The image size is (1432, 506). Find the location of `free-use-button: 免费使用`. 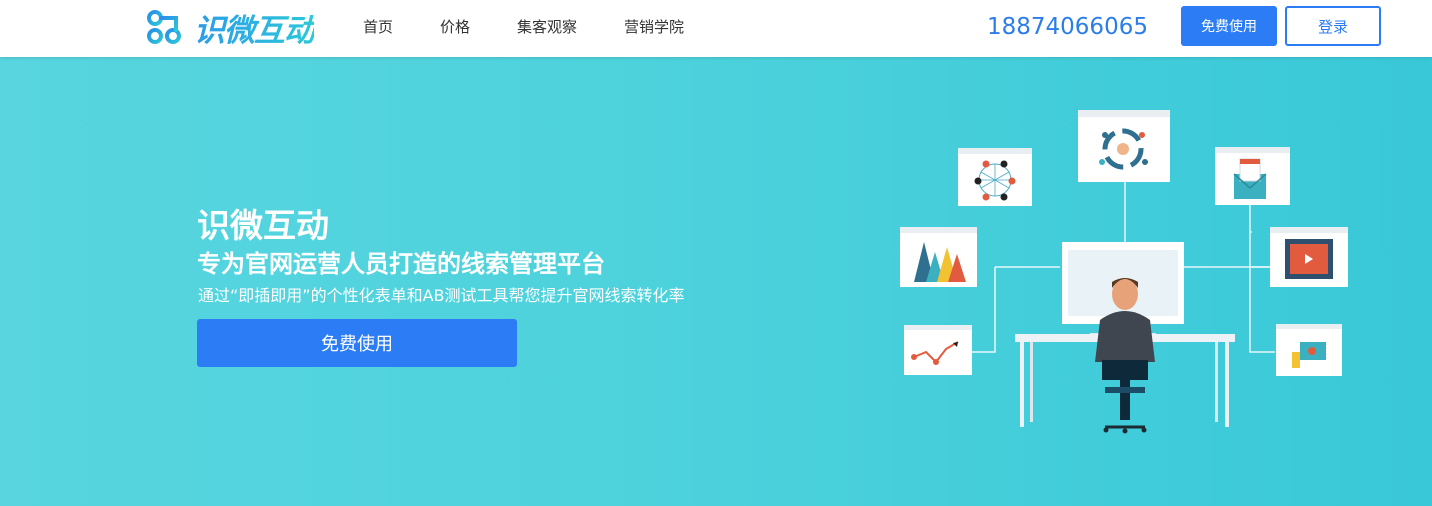

free-use-button: 免费使用 is located at coordinates (1229, 26).